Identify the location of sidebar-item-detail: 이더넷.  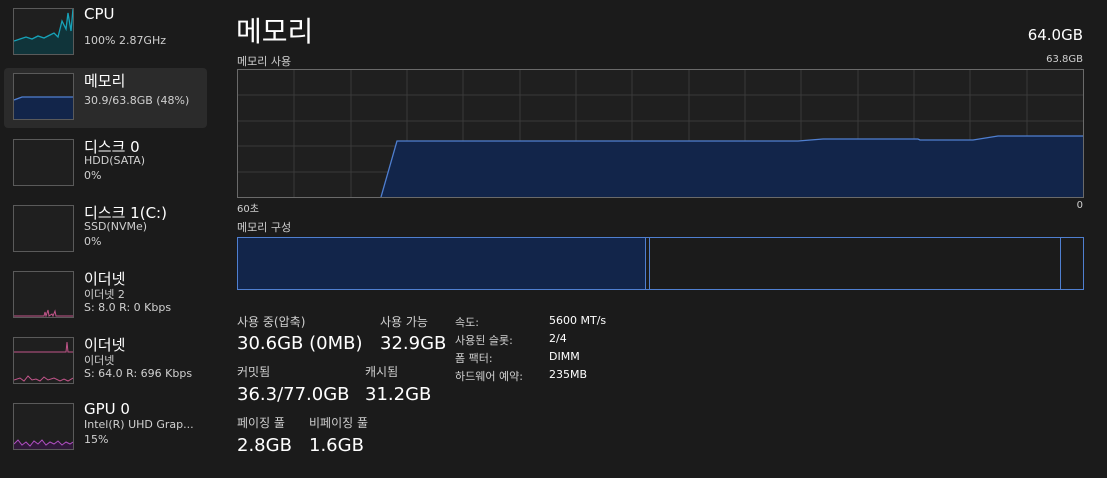
(99, 360).